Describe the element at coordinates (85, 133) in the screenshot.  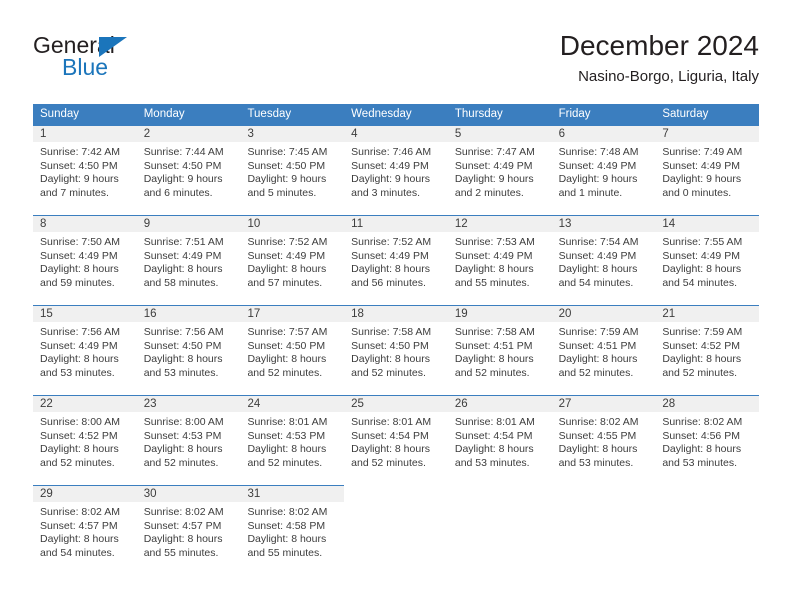
I see `day-number-band: 1` at that location.